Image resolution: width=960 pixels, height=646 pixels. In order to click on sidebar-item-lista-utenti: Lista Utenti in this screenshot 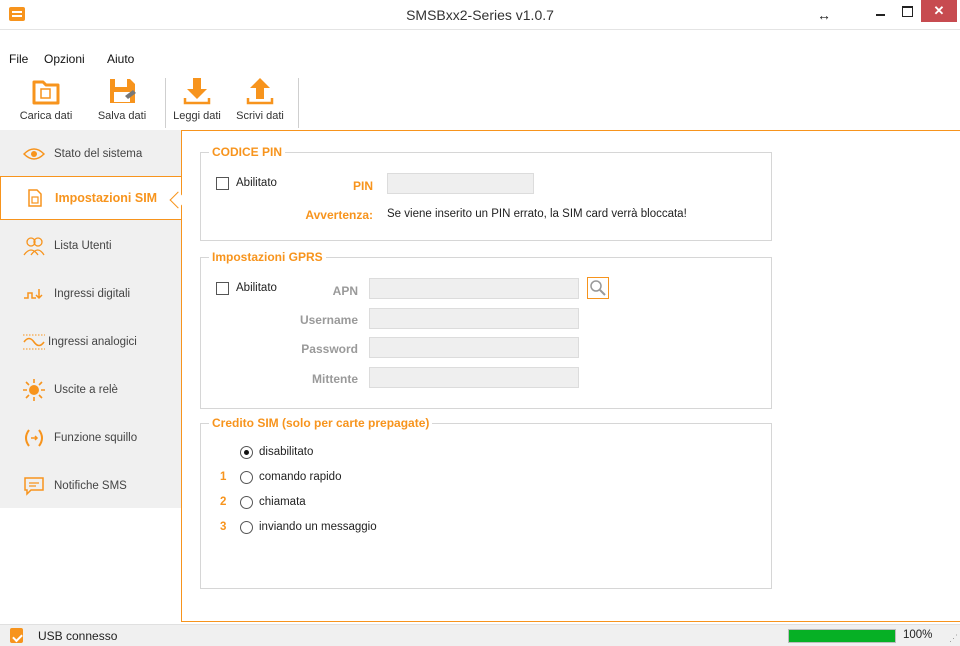, I will do `click(90, 246)`.